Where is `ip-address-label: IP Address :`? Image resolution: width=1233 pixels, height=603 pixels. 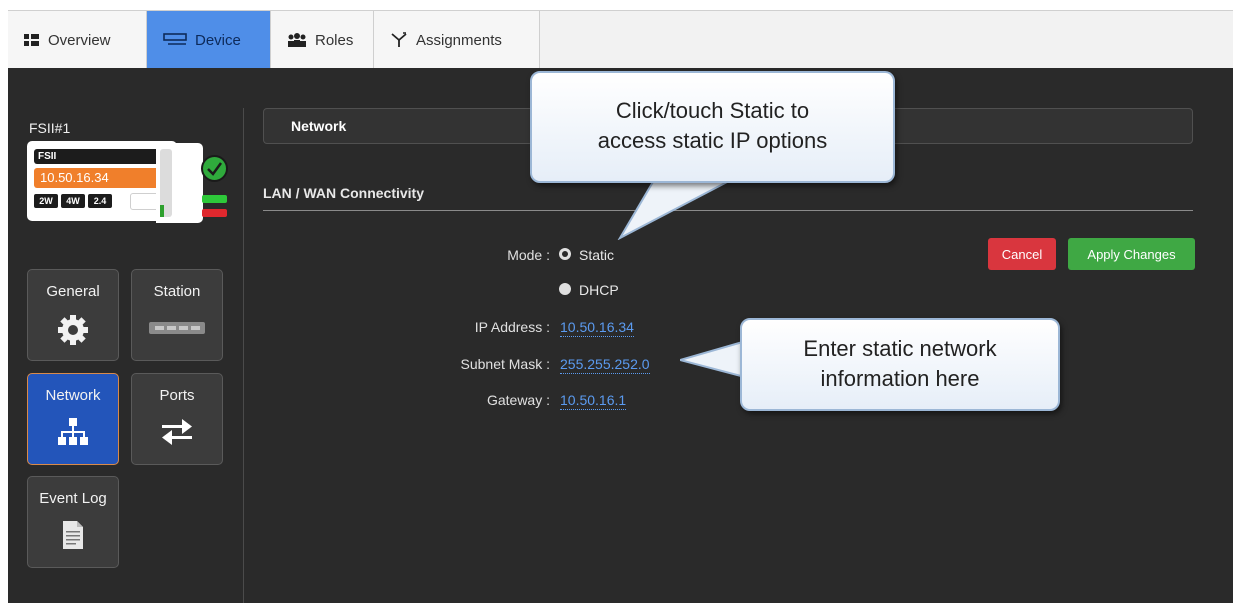
ip-address-label: IP Address : is located at coordinates (512, 327).